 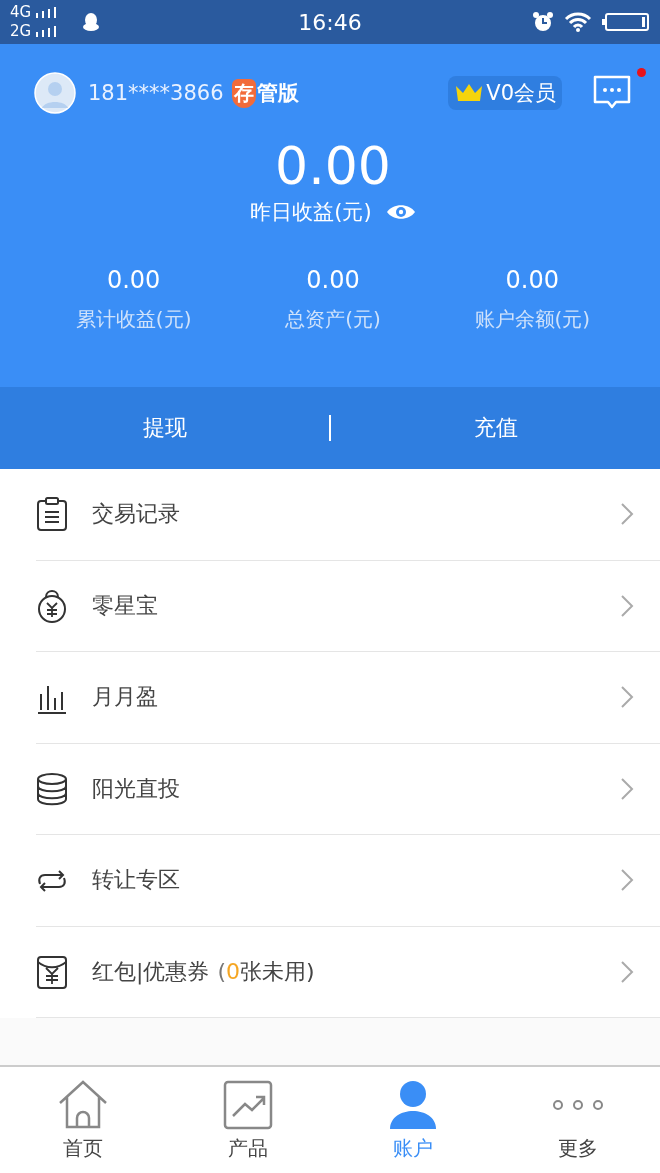 I want to click on yesterday-label: 昨日收益(元), so click(x=311, y=212).